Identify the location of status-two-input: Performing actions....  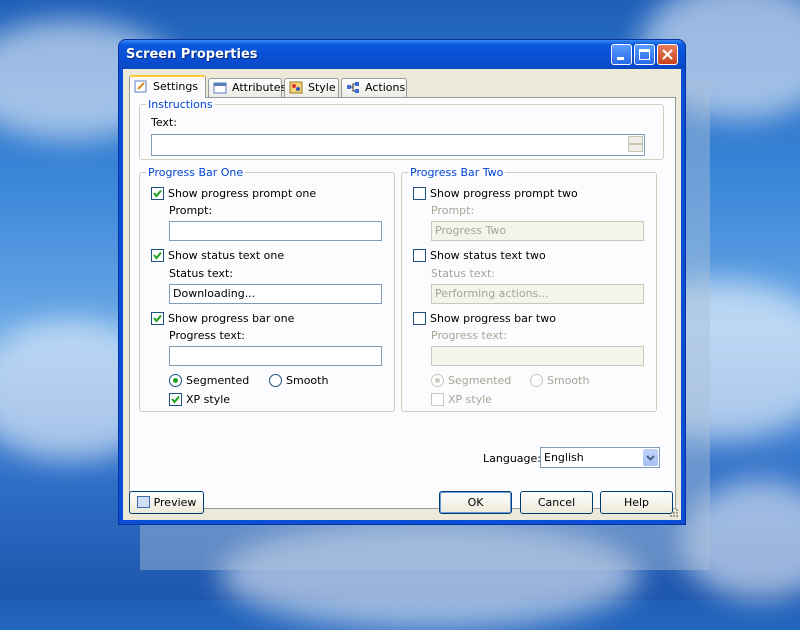
(537, 294).